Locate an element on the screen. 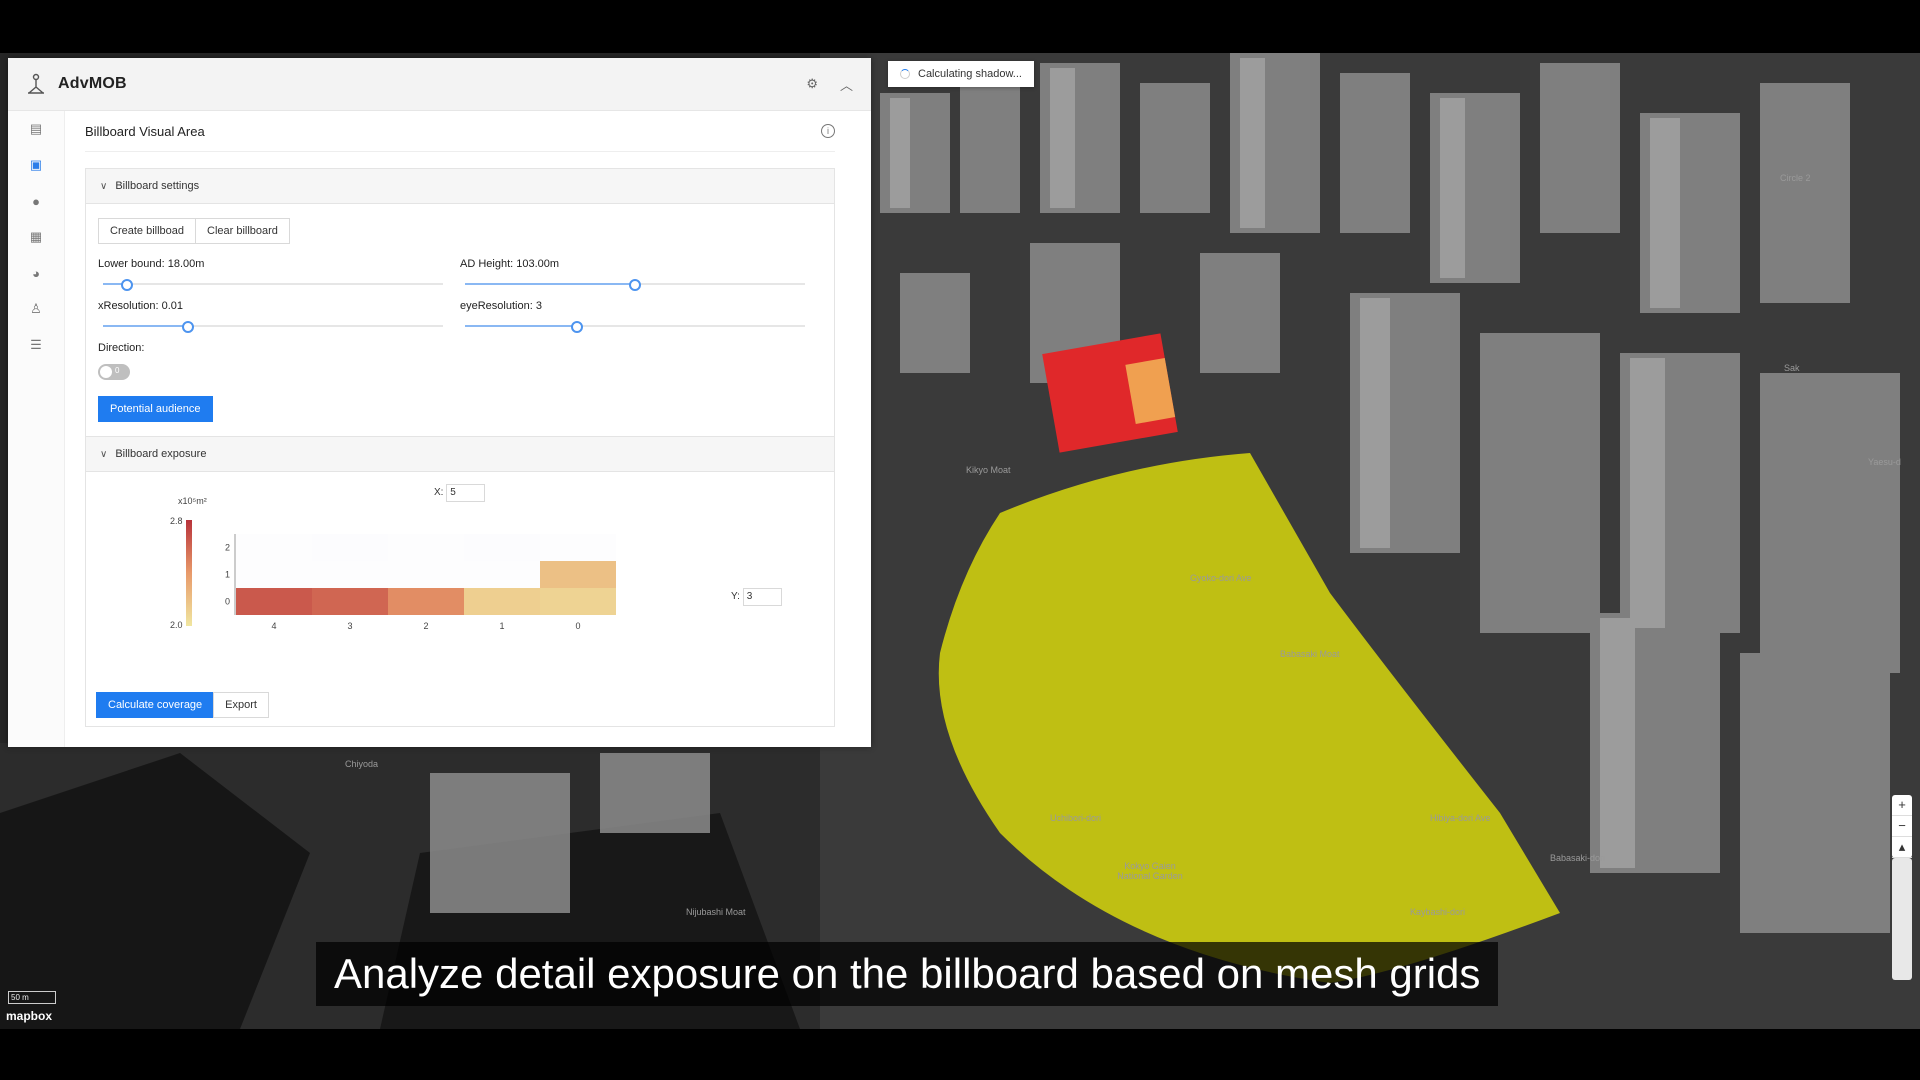  xresolution-slider is located at coordinates (273, 326).